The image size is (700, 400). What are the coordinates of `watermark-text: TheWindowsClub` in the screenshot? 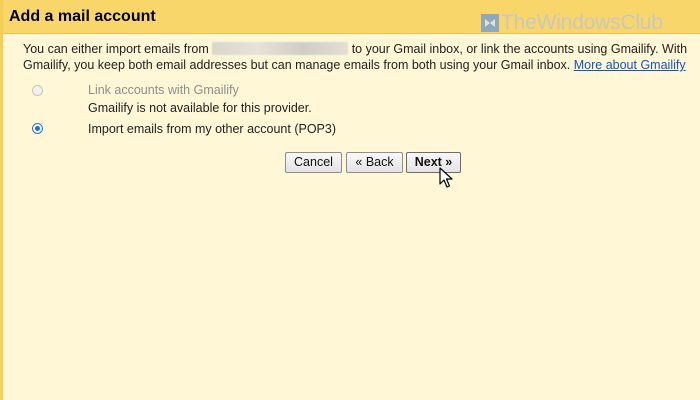 It's located at (582, 22).